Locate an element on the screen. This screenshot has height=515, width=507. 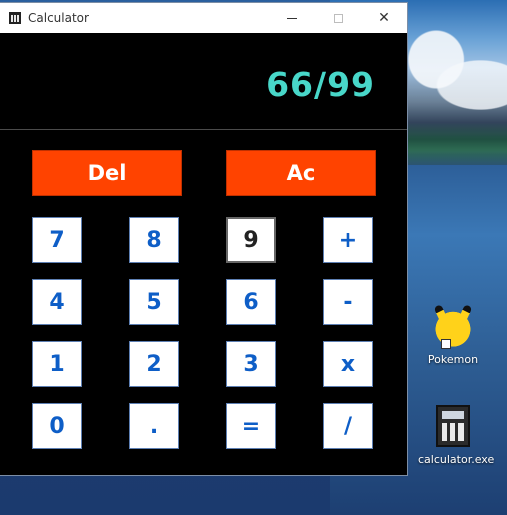
maximize-button is located at coordinates (338, 18).